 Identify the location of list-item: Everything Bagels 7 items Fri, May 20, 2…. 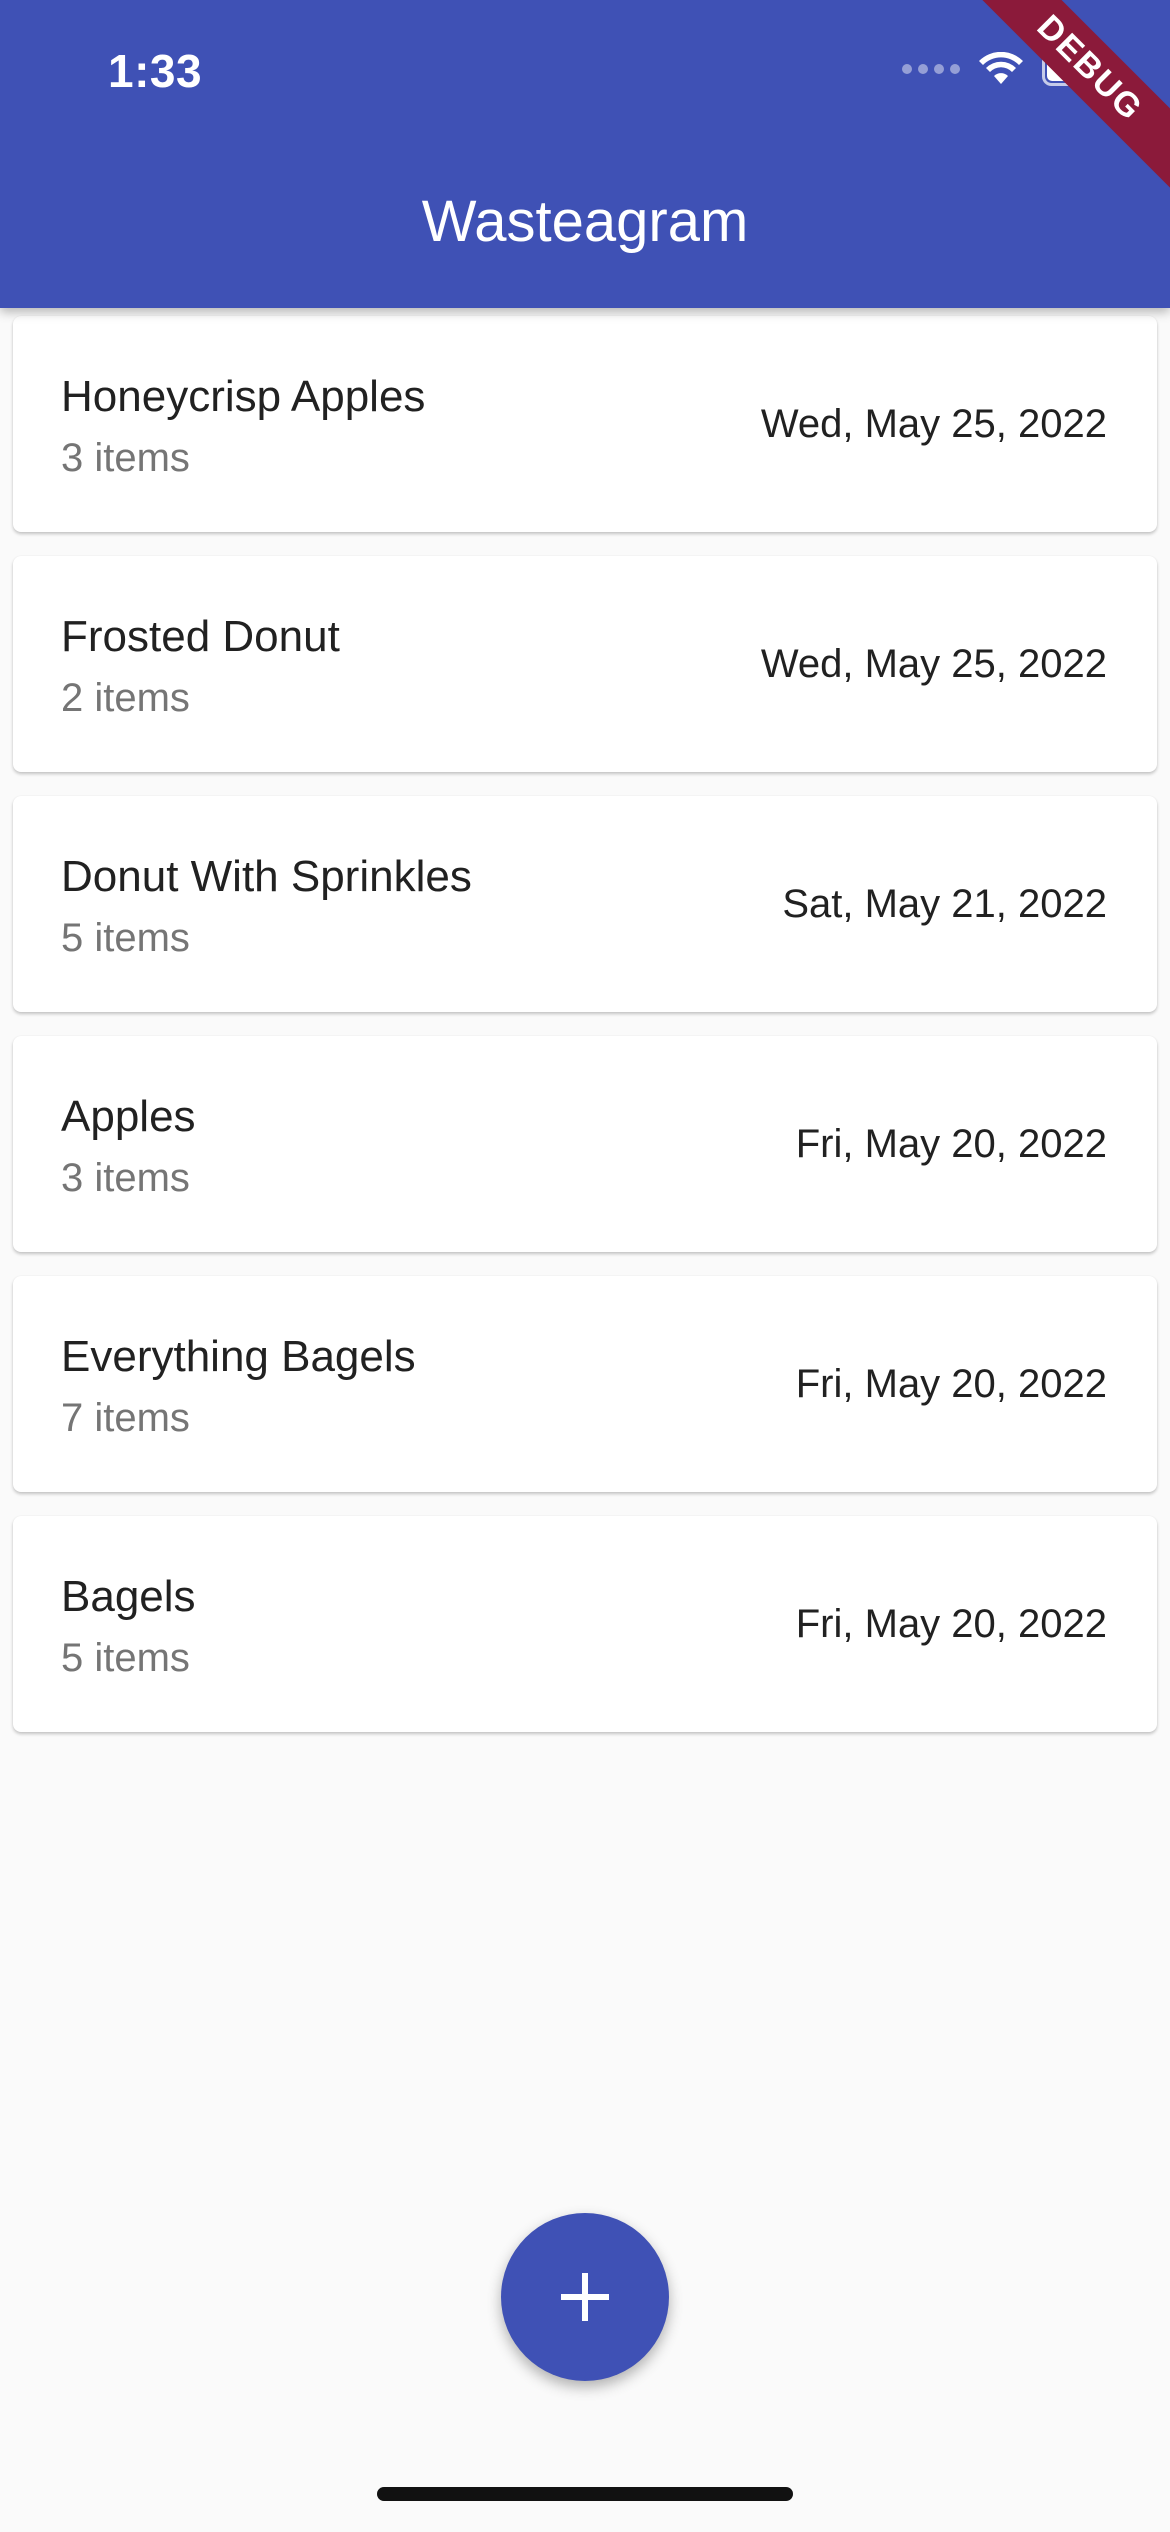
(585, 1384).